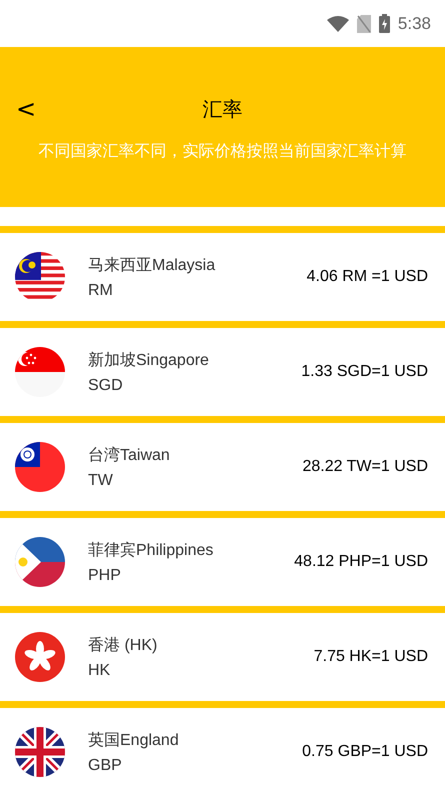 The image size is (445, 793). I want to click on currency-code: HK, so click(100, 671).